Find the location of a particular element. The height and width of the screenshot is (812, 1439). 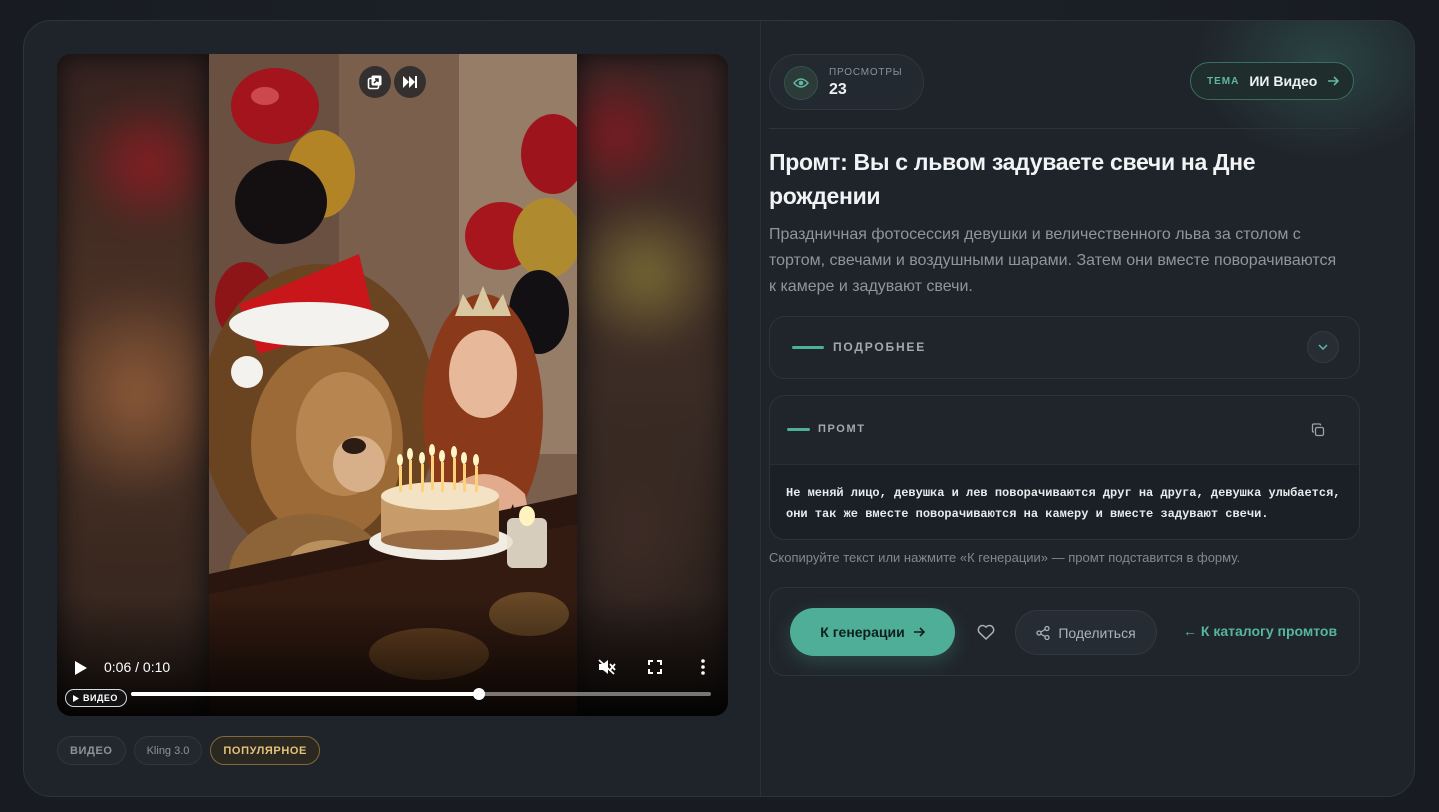

play-icon is located at coordinates (81, 668).